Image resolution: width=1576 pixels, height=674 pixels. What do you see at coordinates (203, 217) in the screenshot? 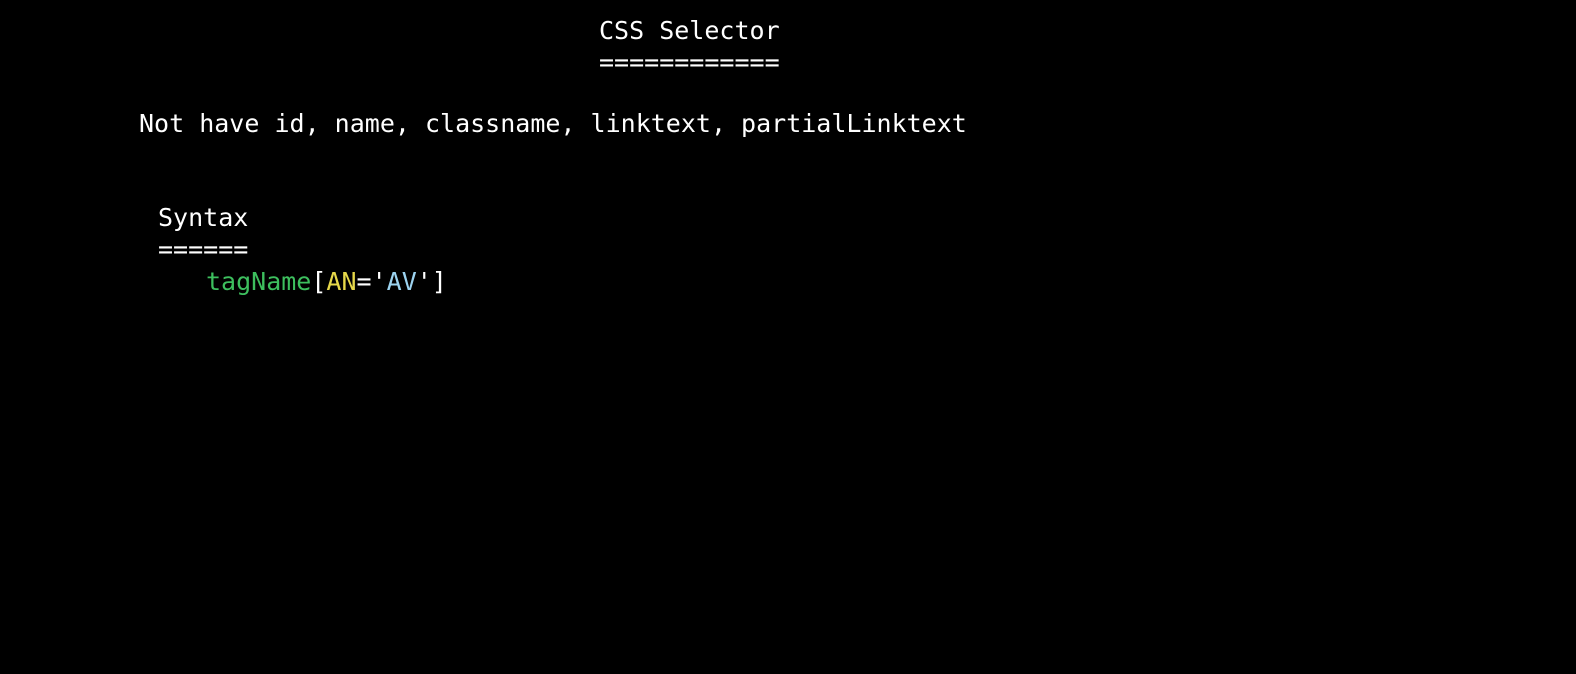
I see `syntax-heading: Syntax` at bounding box center [203, 217].